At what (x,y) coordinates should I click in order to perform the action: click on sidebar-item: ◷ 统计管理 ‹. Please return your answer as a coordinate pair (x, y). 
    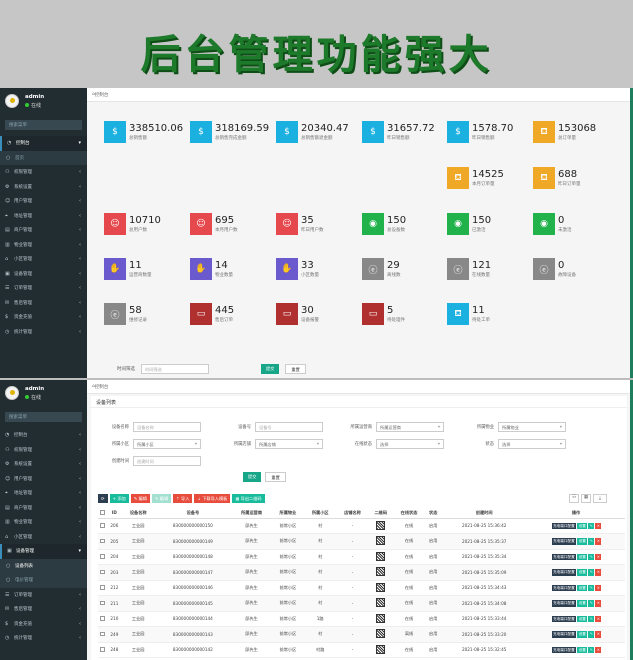
    Looking at the image, I should click on (43, 638).